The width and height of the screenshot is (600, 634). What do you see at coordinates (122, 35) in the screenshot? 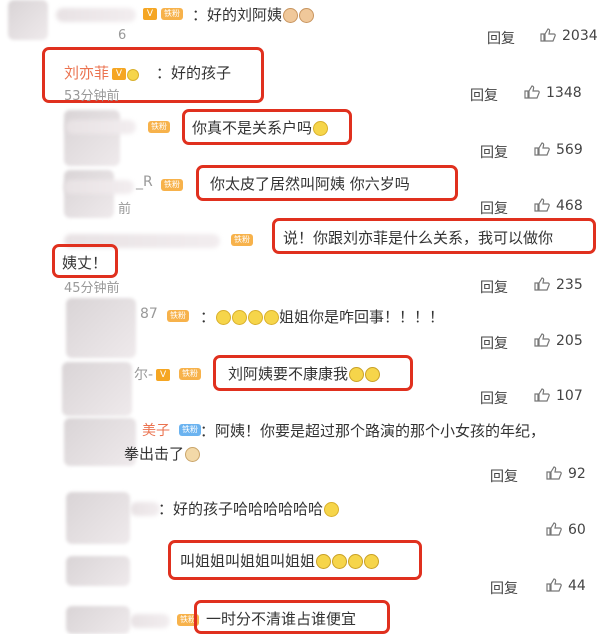
I see `comment-time: 6` at bounding box center [122, 35].